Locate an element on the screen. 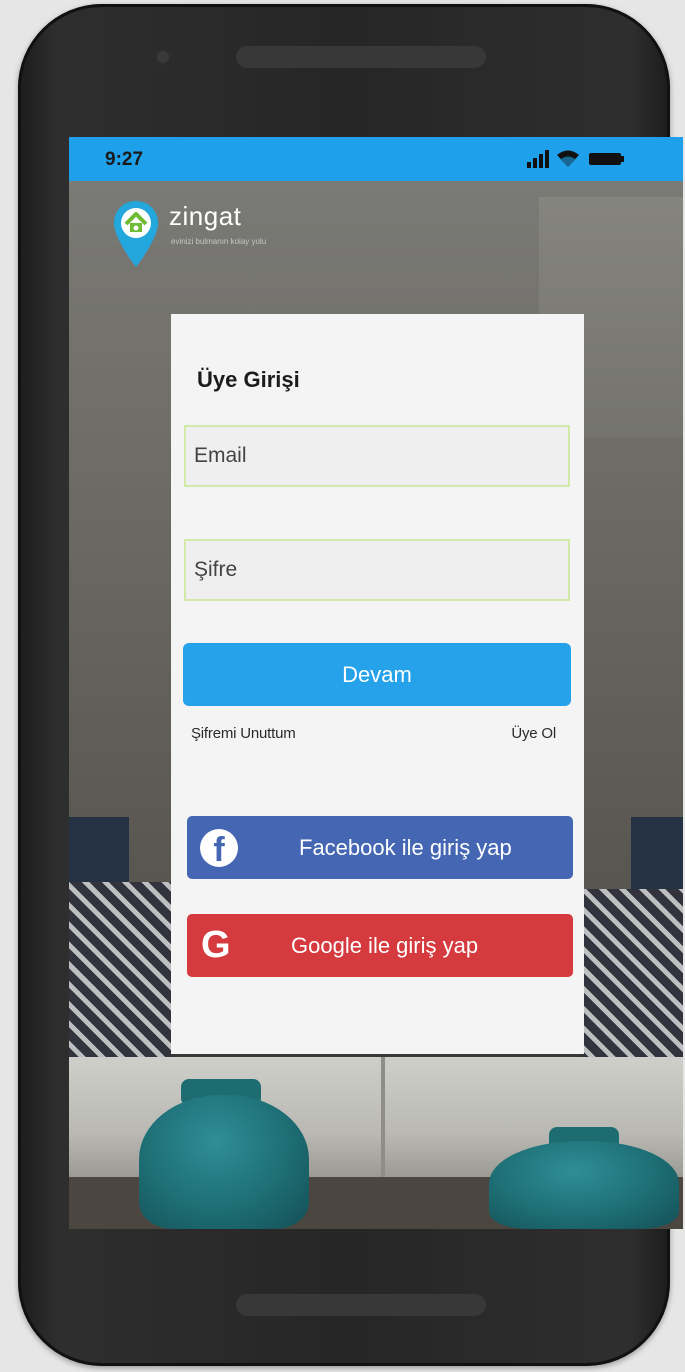  google-icon: G is located at coordinates (216, 945).